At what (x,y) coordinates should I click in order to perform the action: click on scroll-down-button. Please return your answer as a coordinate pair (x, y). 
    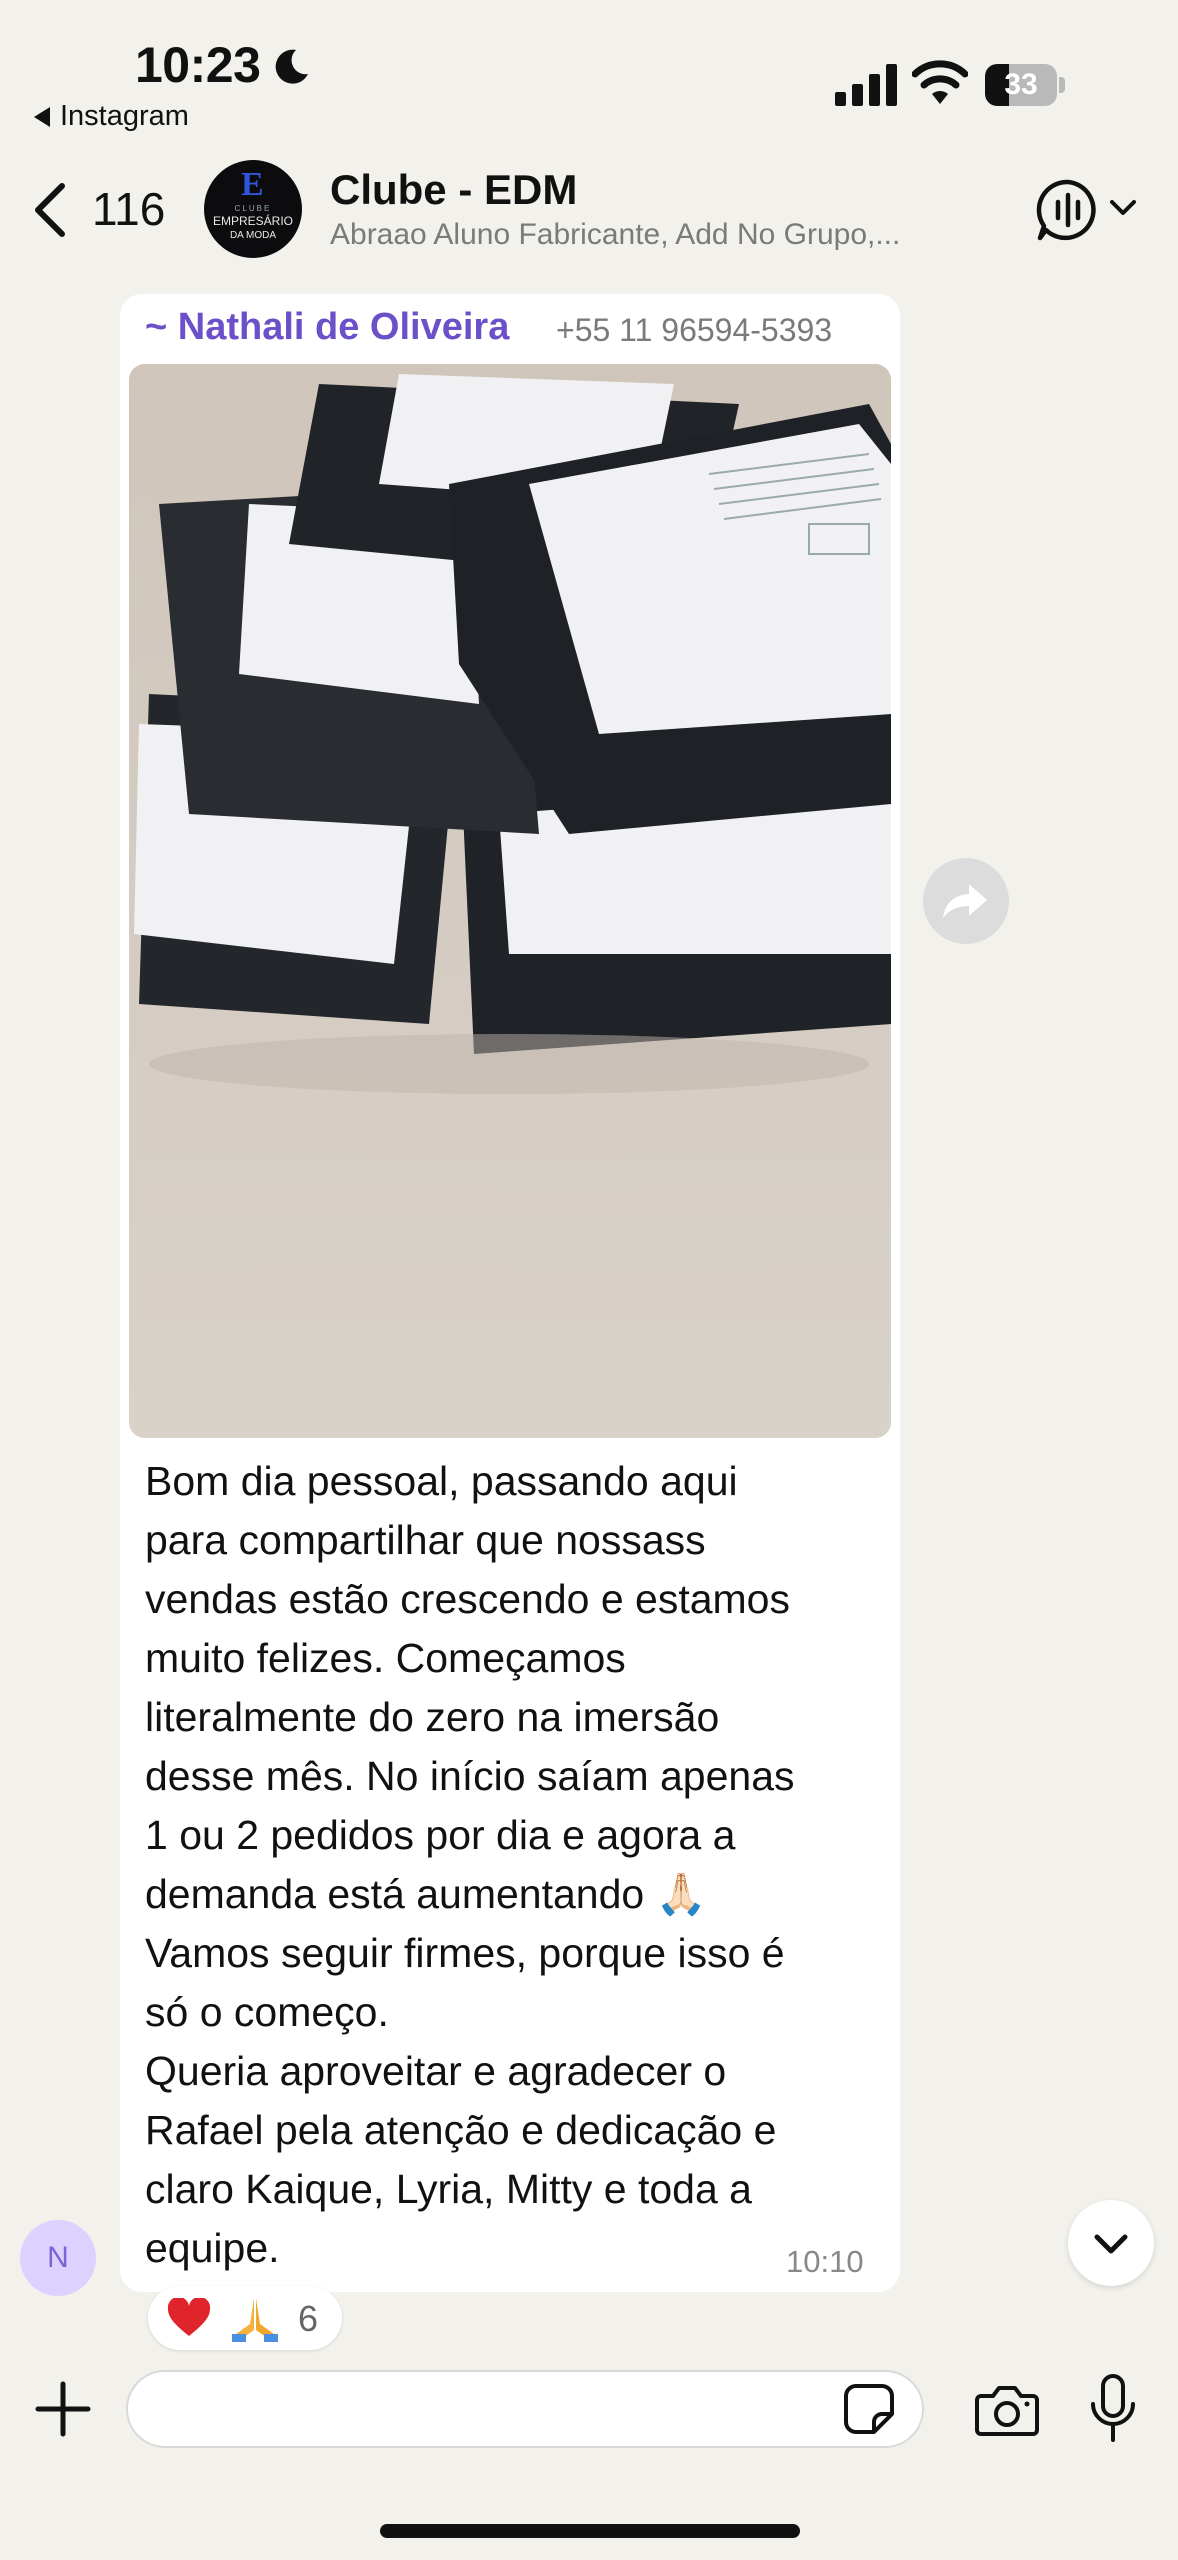
    Looking at the image, I should click on (1111, 2243).